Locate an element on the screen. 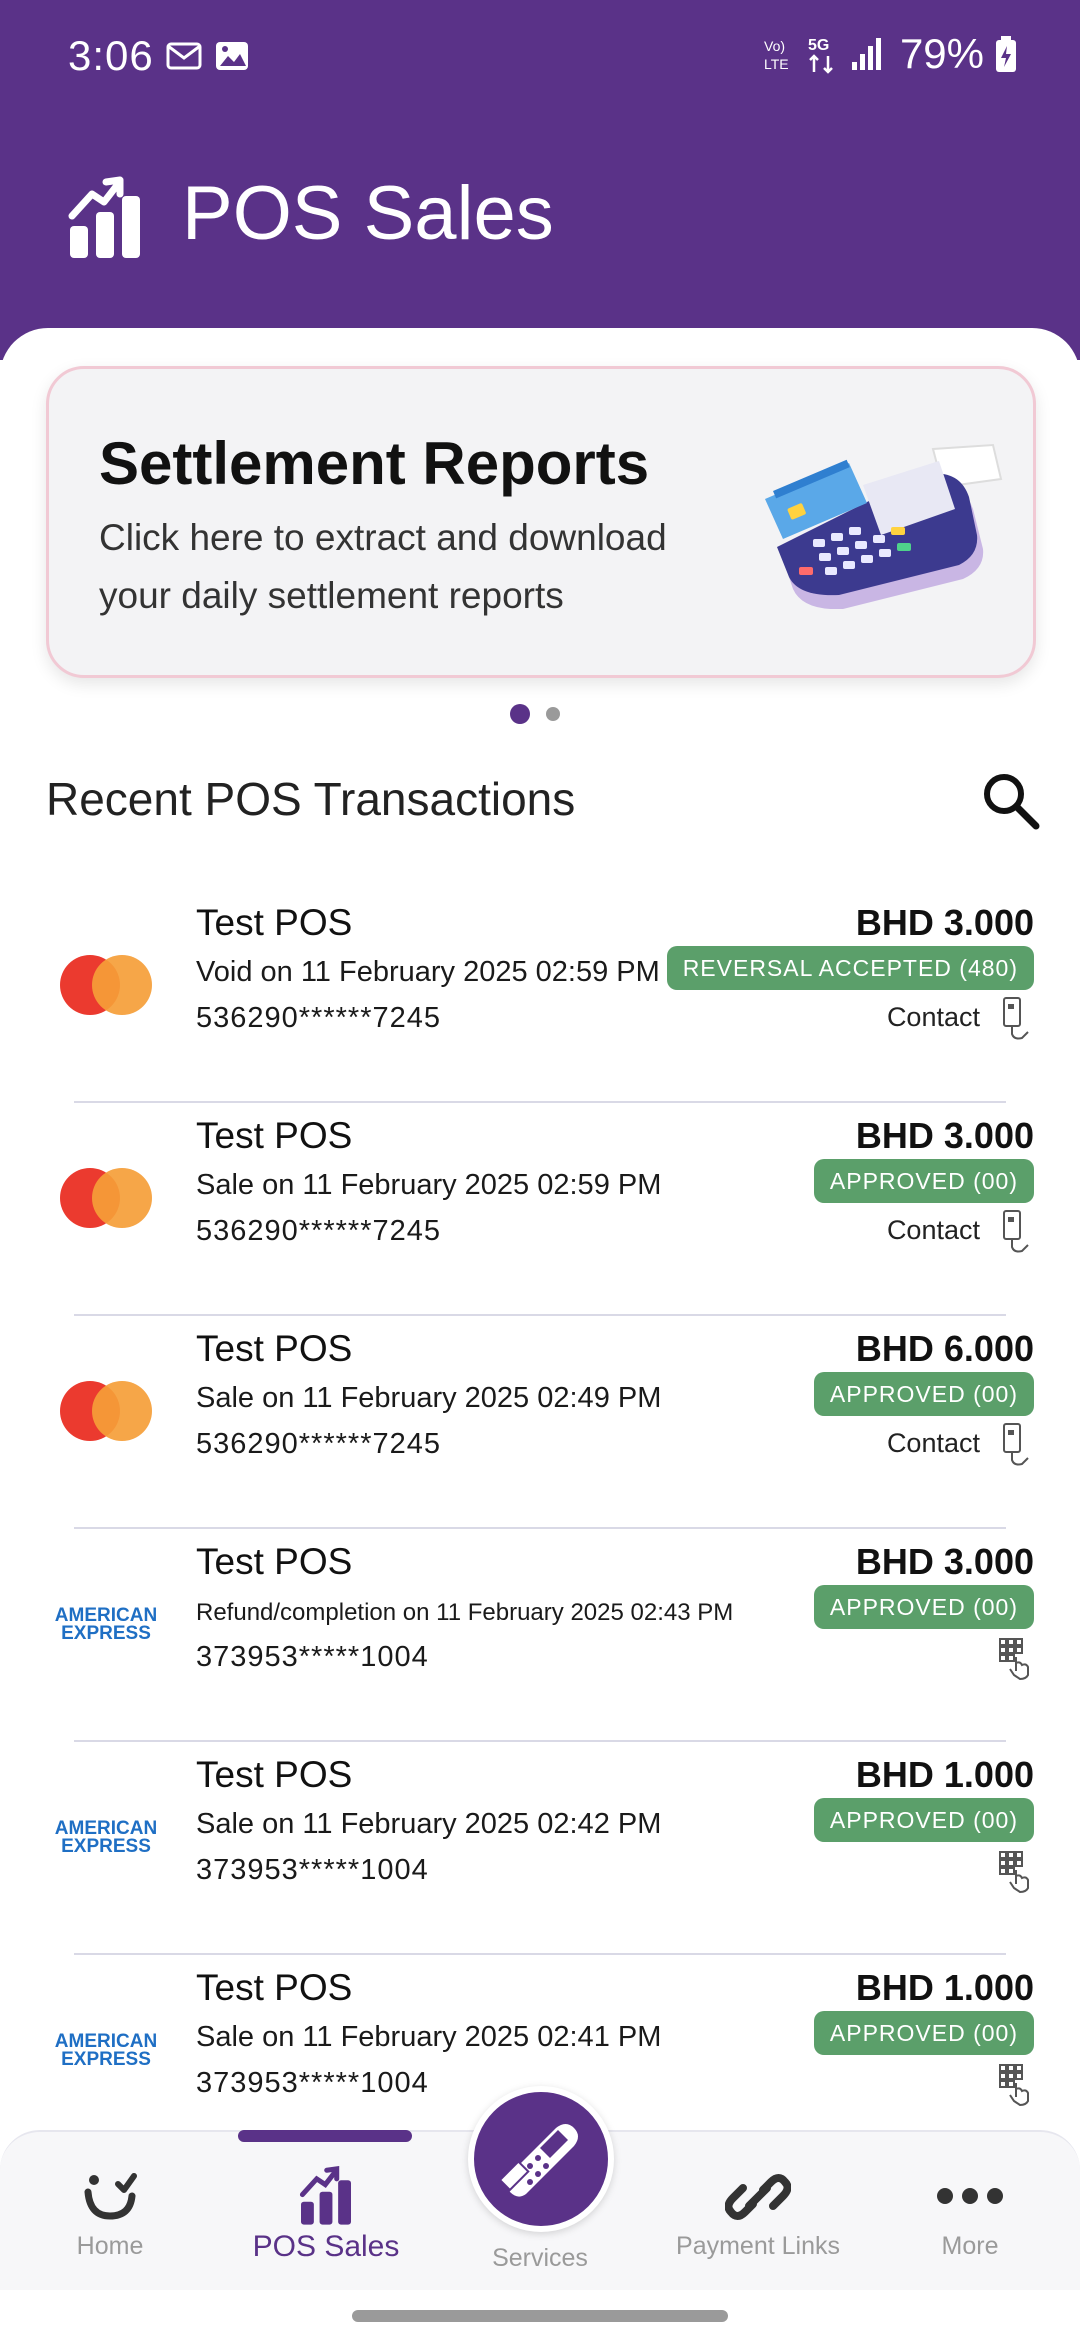 Image resolution: width=1080 pixels, height=2340 pixels. pagination-dot is located at coordinates (553, 714).